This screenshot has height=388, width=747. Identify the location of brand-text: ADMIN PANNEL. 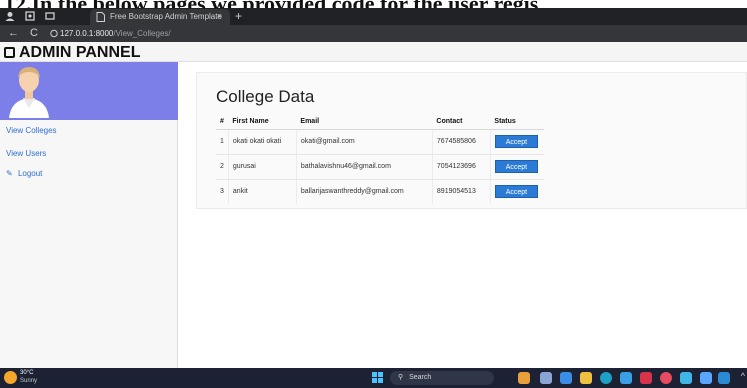
(80, 52).